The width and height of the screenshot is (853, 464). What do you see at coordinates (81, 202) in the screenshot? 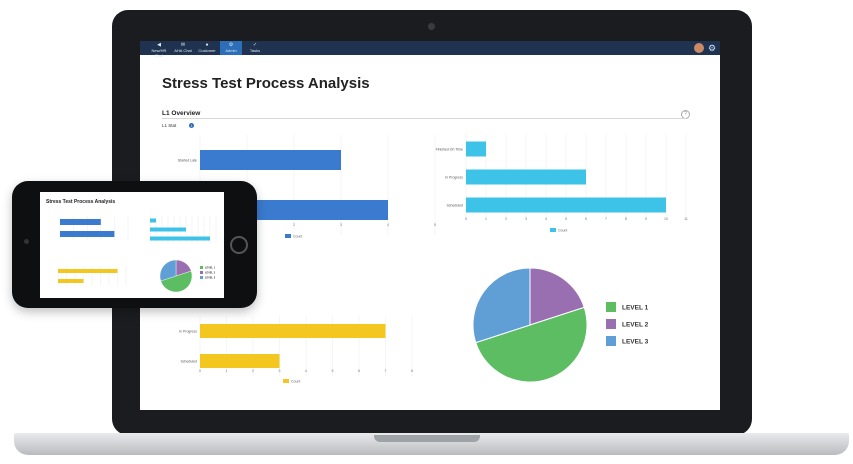
I see `phone-page-title: Stress Test Process Analysis` at bounding box center [81, 202].